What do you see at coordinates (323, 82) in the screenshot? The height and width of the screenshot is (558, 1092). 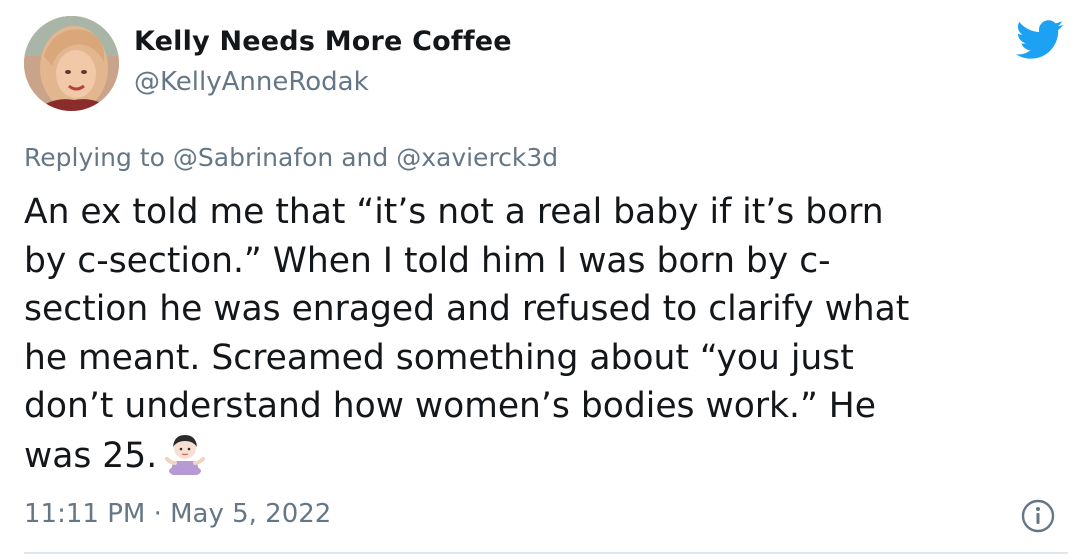 I see `user-handle: @KellyAnneRodak` at bounding box center [323, 82].